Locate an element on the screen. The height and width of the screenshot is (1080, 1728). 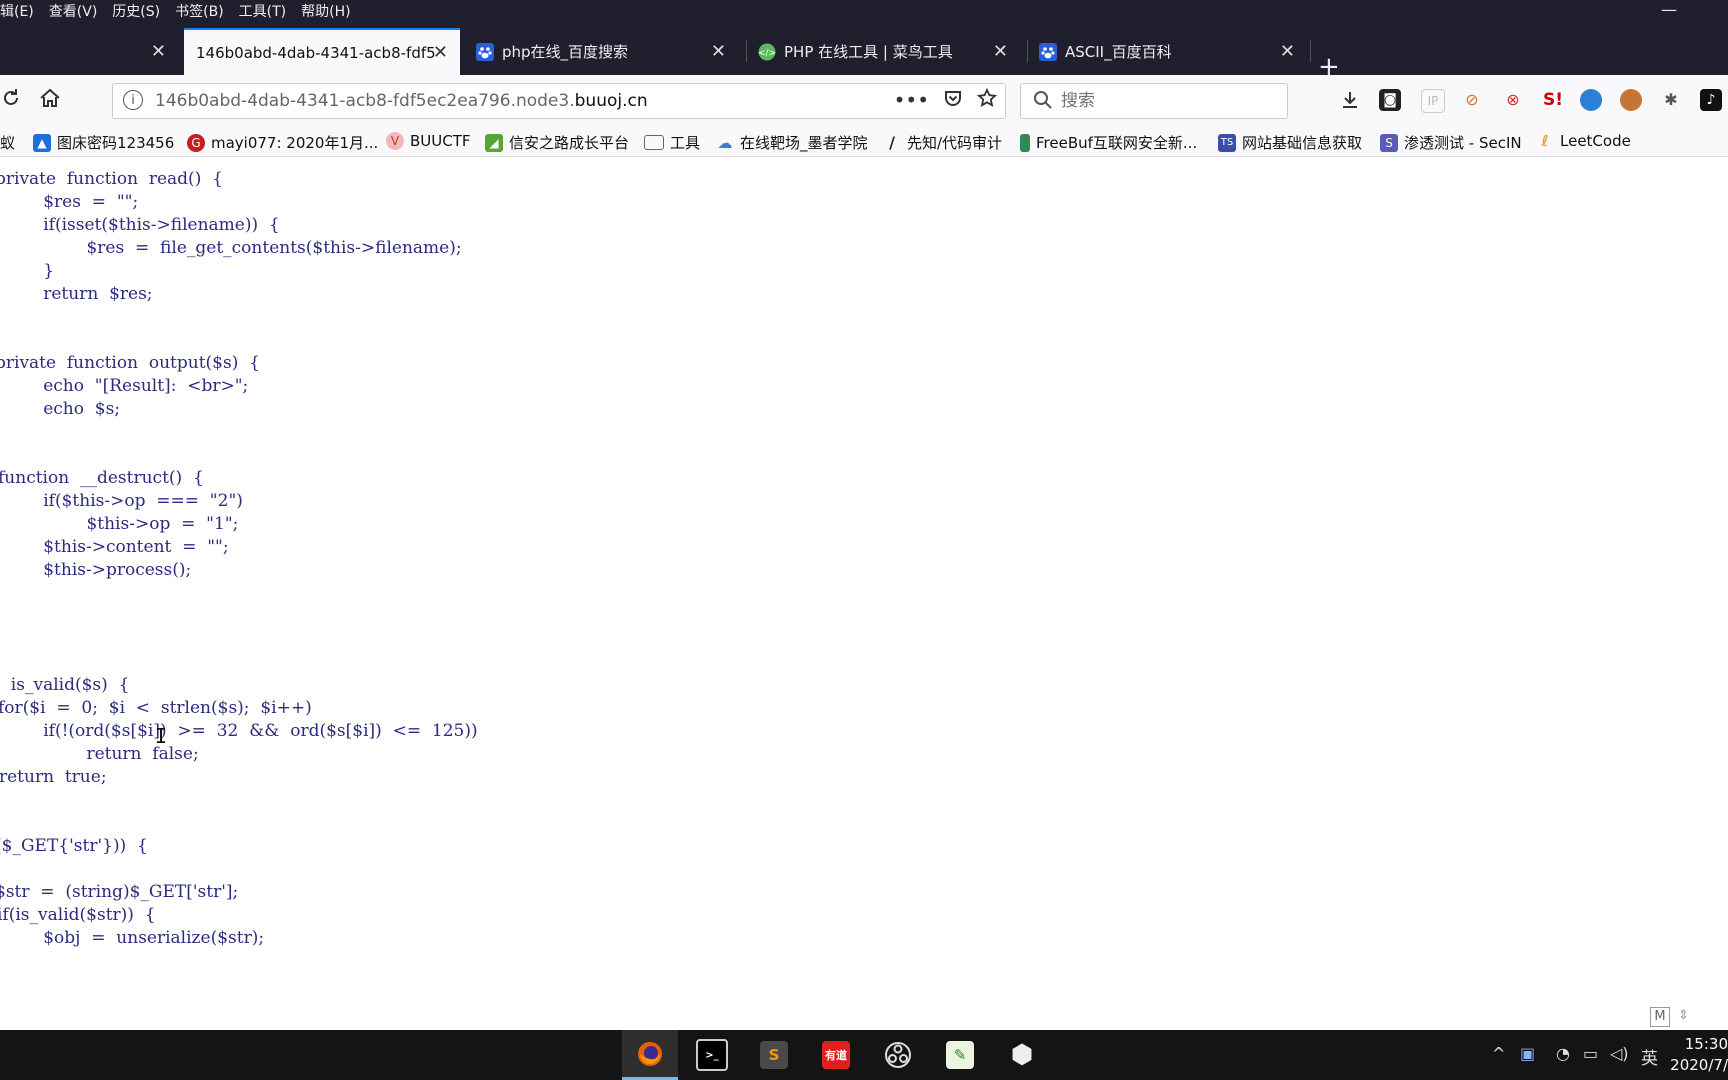
mozhe-icon: ☁ is located at coordinates (725, 142).